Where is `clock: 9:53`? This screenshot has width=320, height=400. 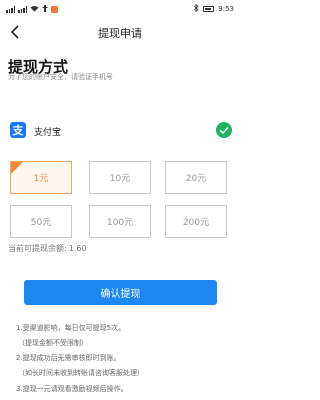
clock: 9:53 is located at coordinates (226, 9).